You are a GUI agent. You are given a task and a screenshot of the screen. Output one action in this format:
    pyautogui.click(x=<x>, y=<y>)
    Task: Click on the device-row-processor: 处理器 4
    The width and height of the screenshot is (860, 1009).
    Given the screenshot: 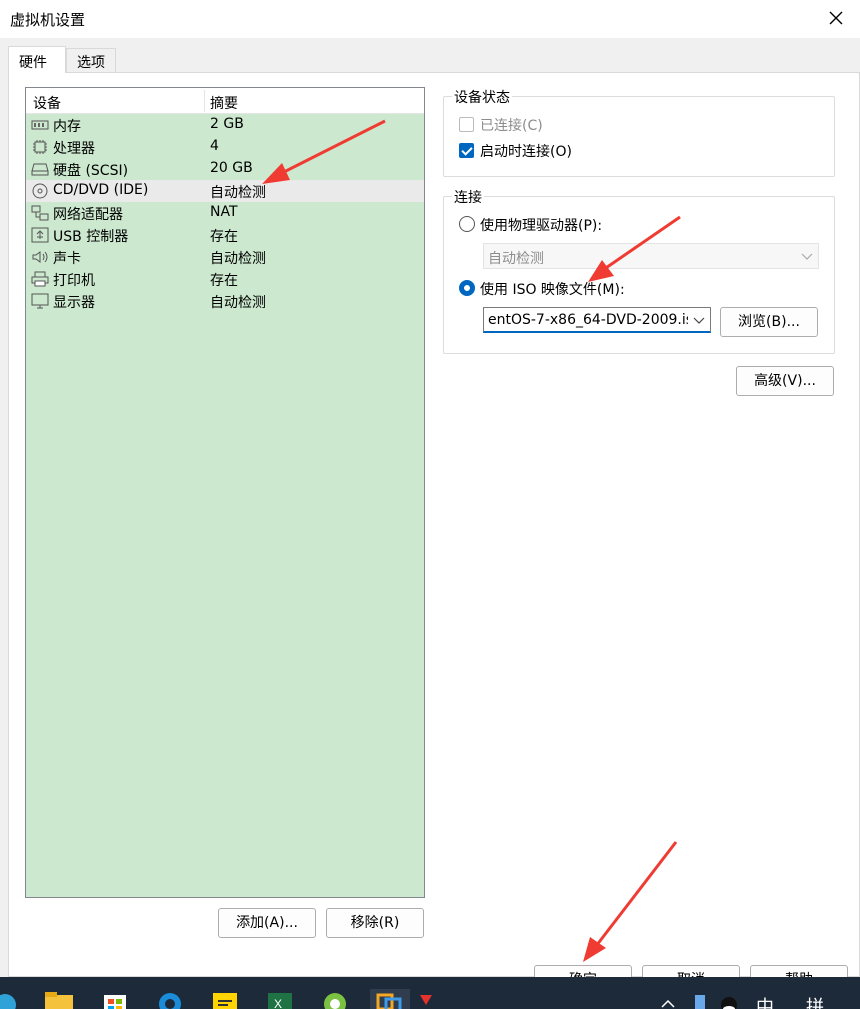 What is the action you would take?
    pyautogui.click(x=225, y=147)
    